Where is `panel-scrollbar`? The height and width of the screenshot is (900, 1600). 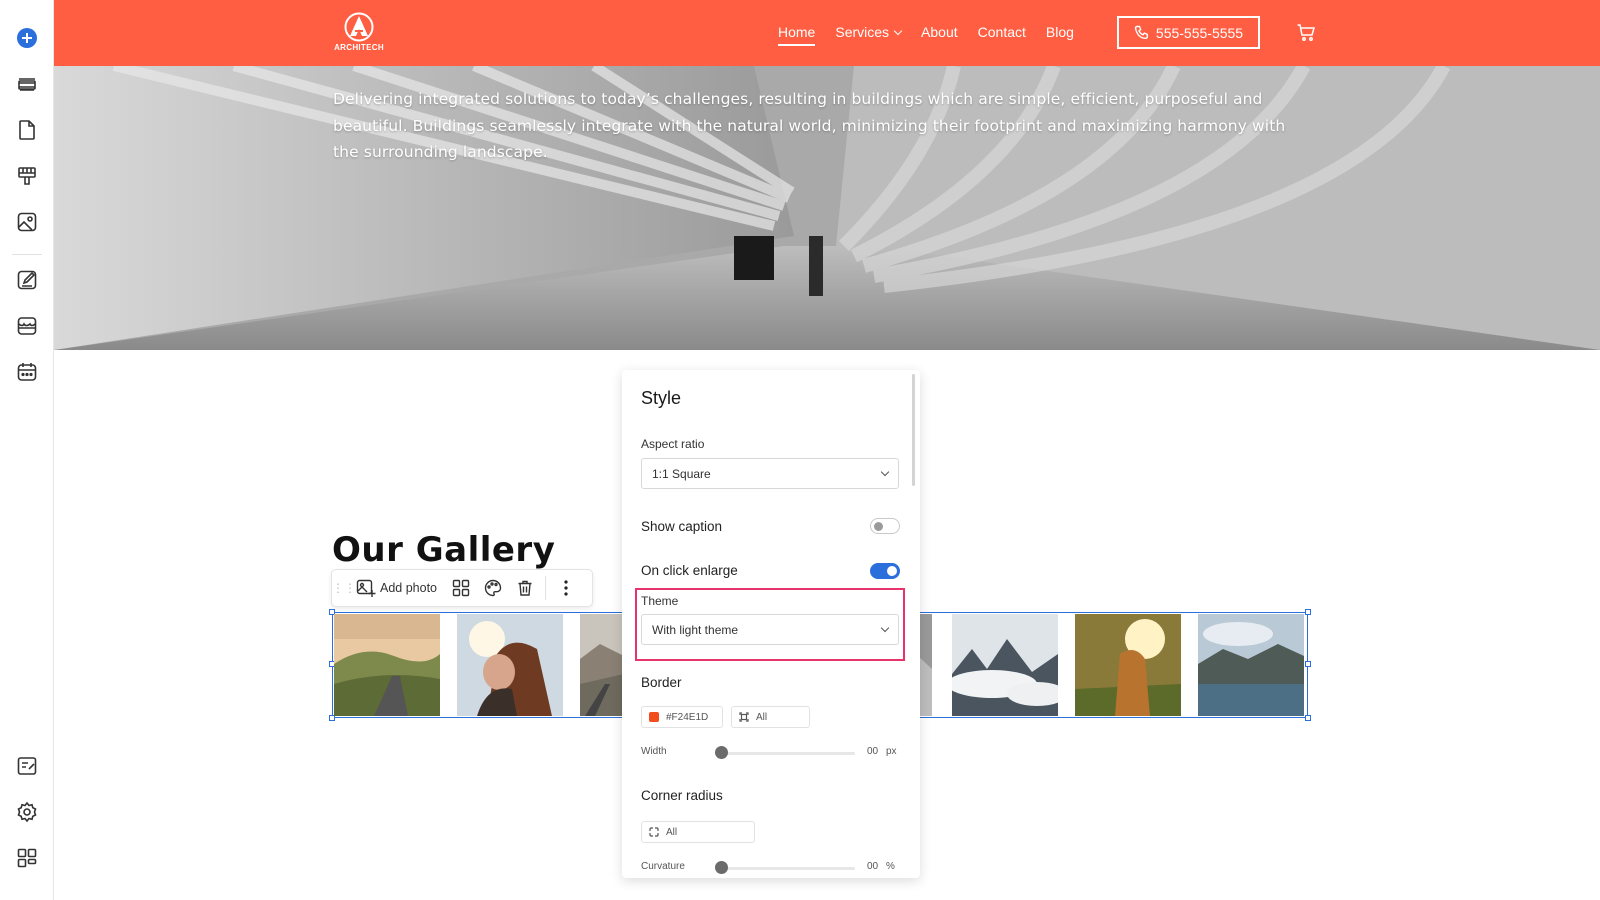 panel-scrollbar is located at coordinates (913, 430).